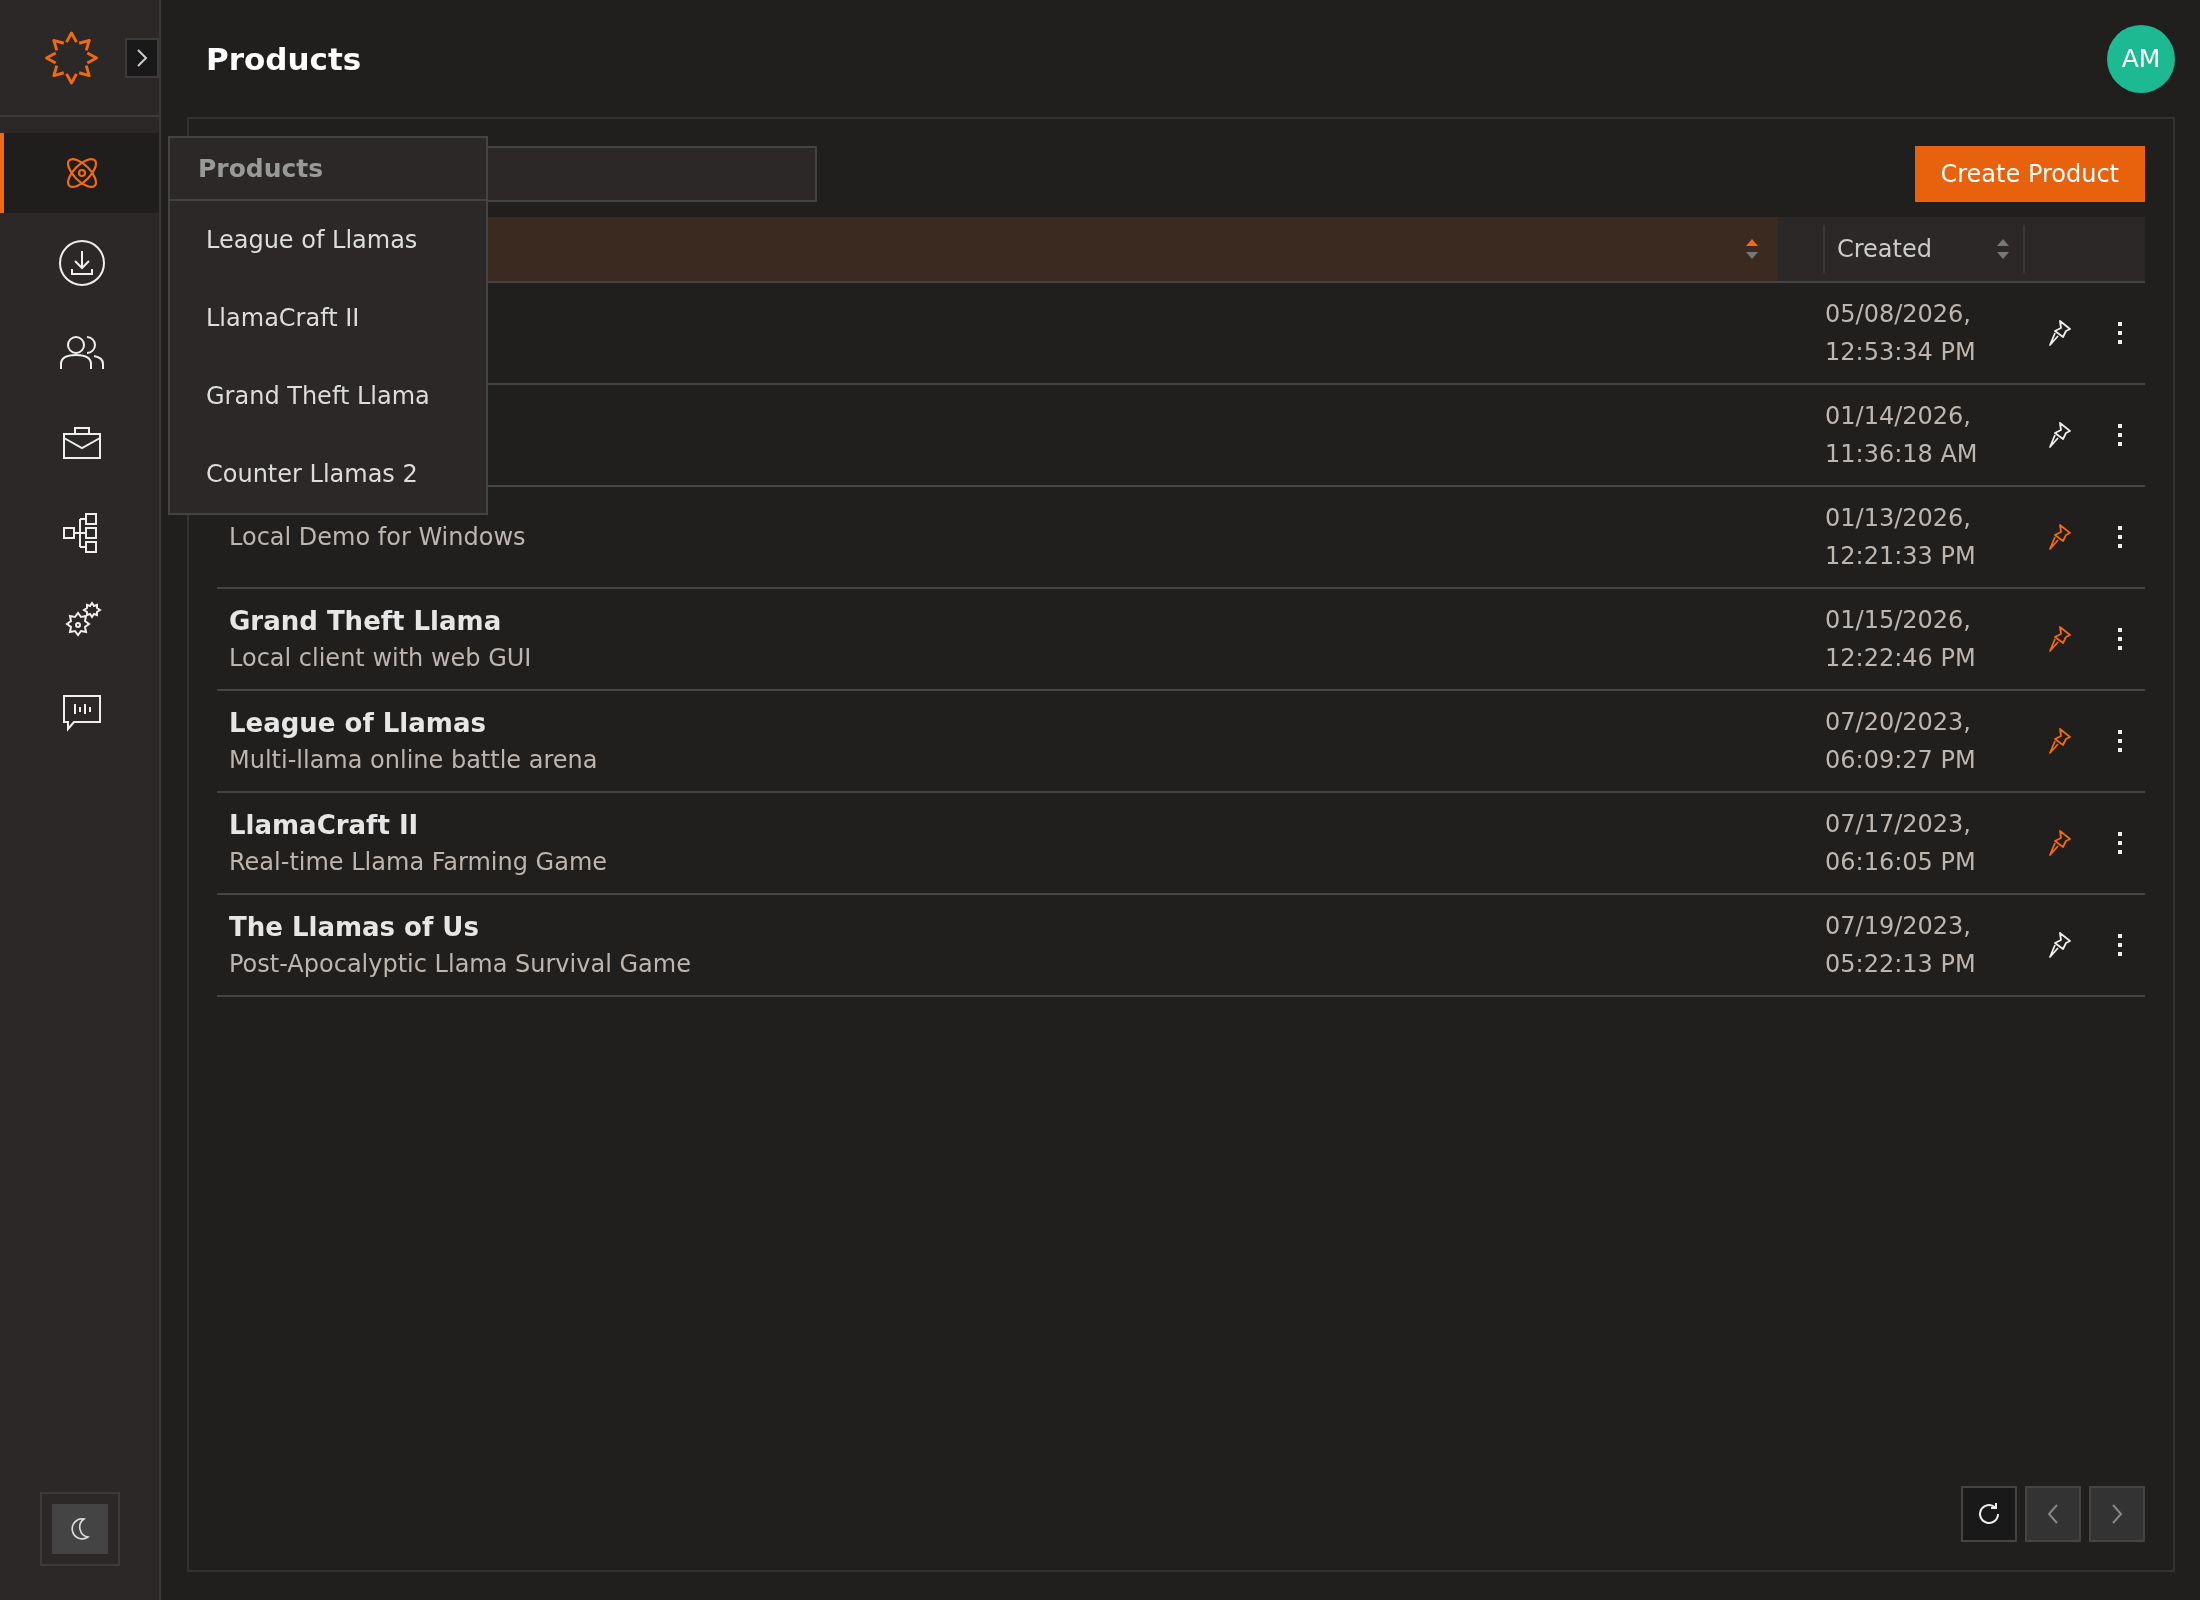  I want to click on created-date: 07/17/2023, 06:16:05 PM, so click(1900, 843).